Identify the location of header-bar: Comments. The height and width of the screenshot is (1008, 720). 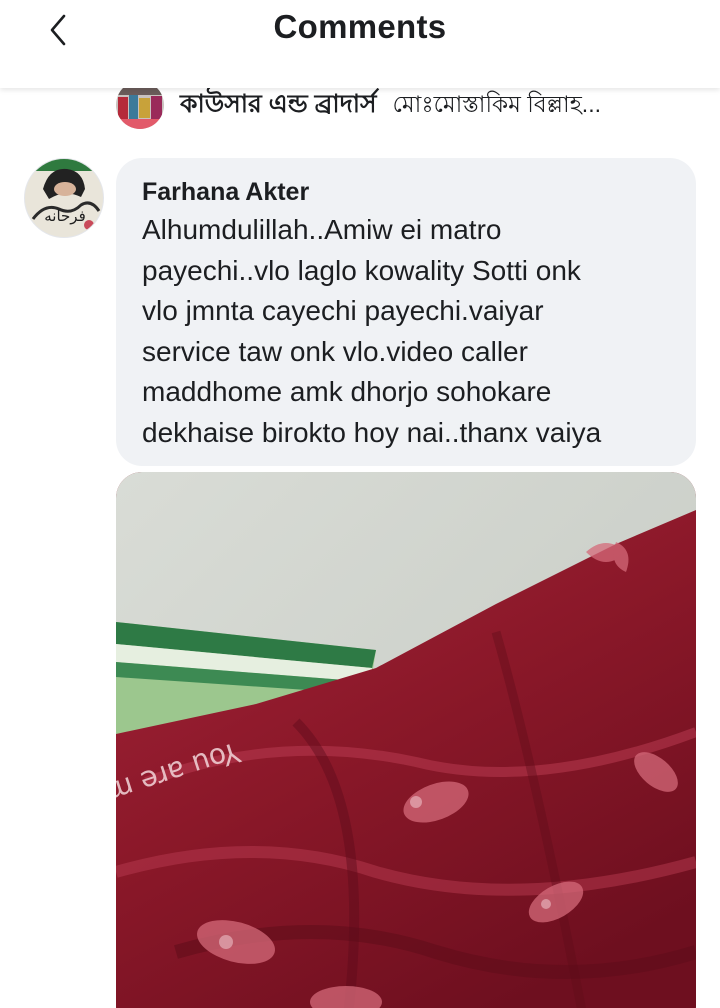
(360, 44).